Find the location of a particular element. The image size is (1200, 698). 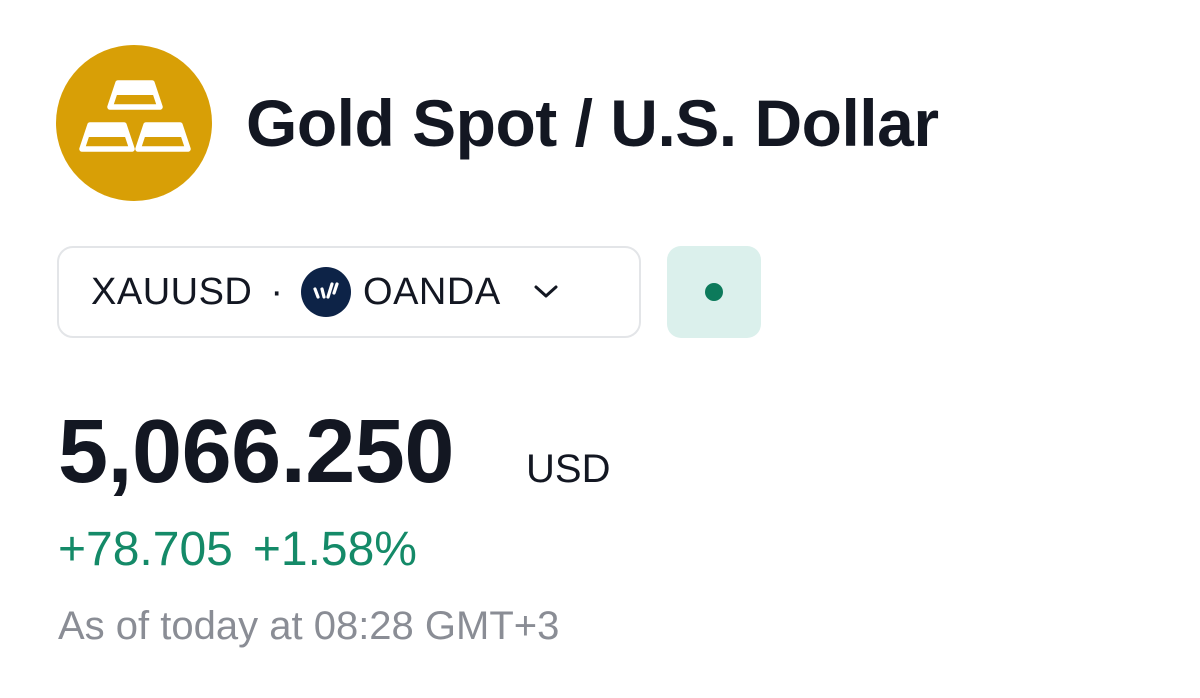

change-absolute: +78.705 is located at coordinates (145, 549).